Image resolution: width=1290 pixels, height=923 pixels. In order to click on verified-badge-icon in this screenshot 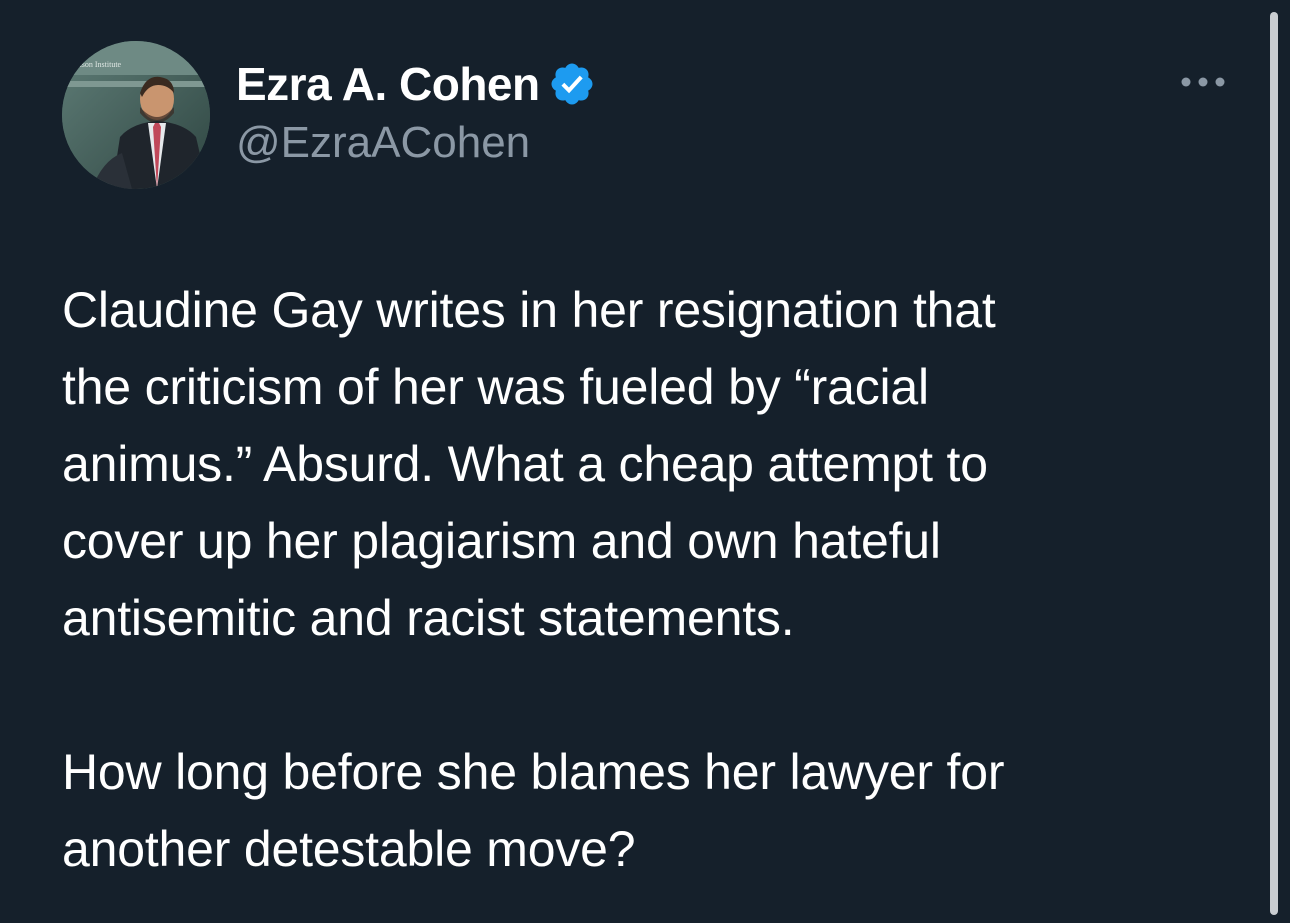, I will do `click(572, 84)`.